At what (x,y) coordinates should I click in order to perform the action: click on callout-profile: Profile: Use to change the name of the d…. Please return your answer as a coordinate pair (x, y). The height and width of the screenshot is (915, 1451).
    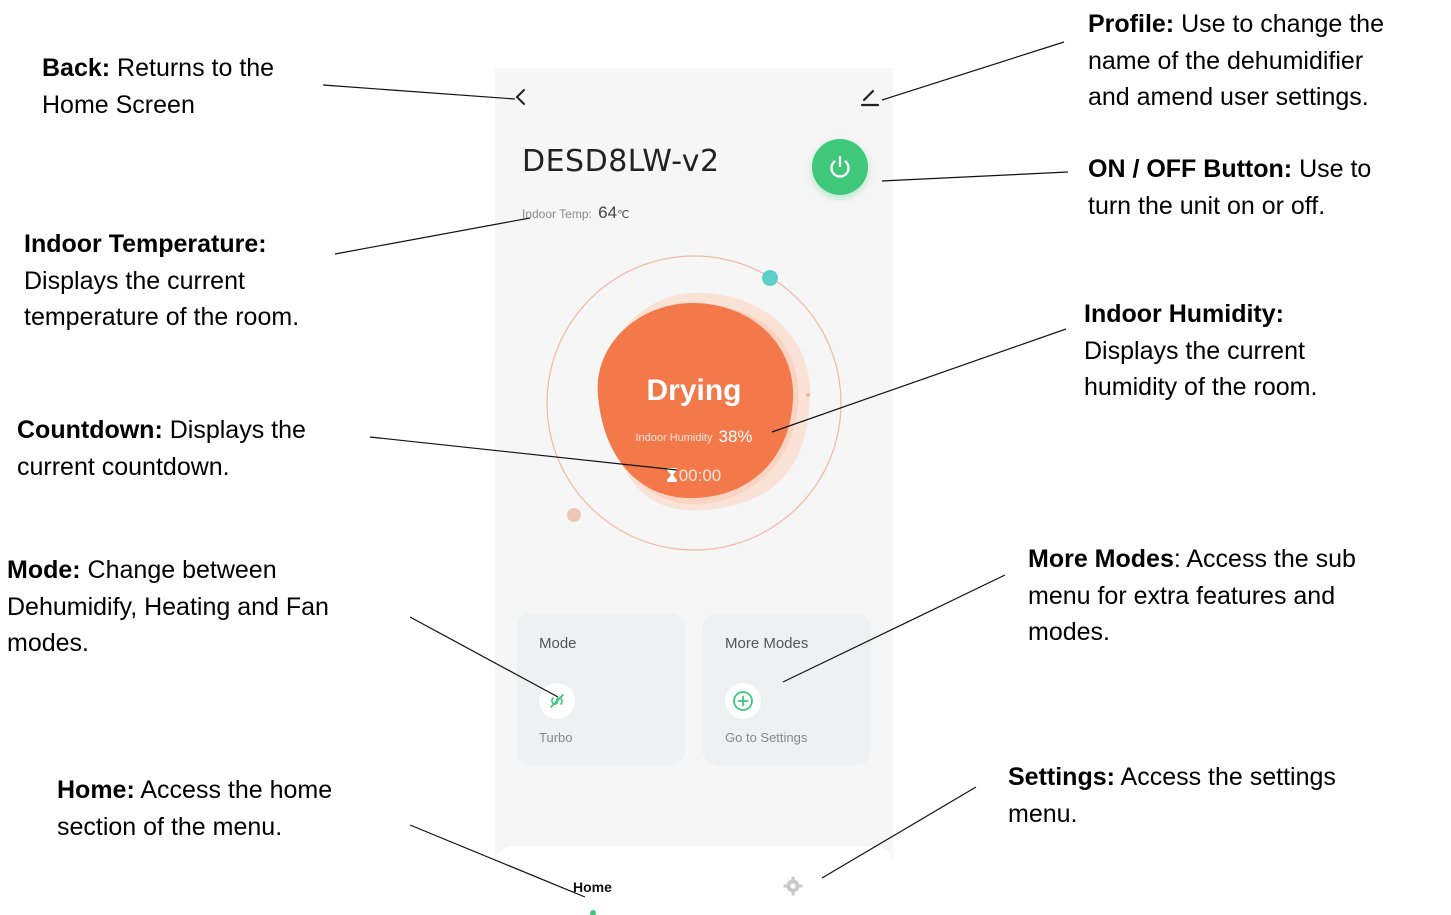
    Looking at the image, I should click on (1236, 61).